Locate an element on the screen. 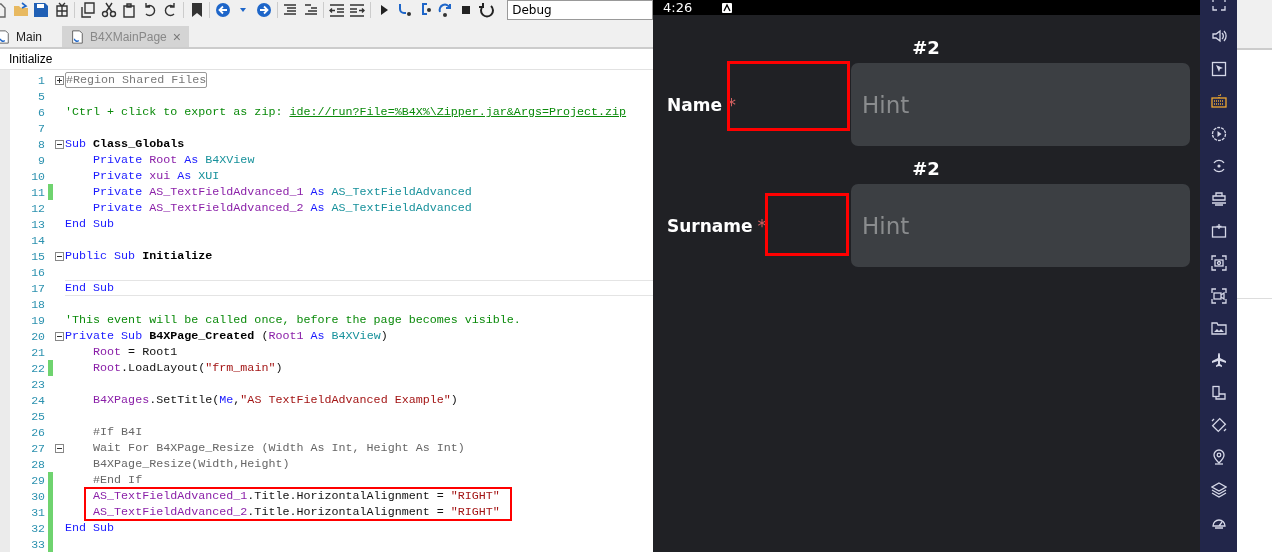  line-number: 5 is located at coordinates (41, 96).